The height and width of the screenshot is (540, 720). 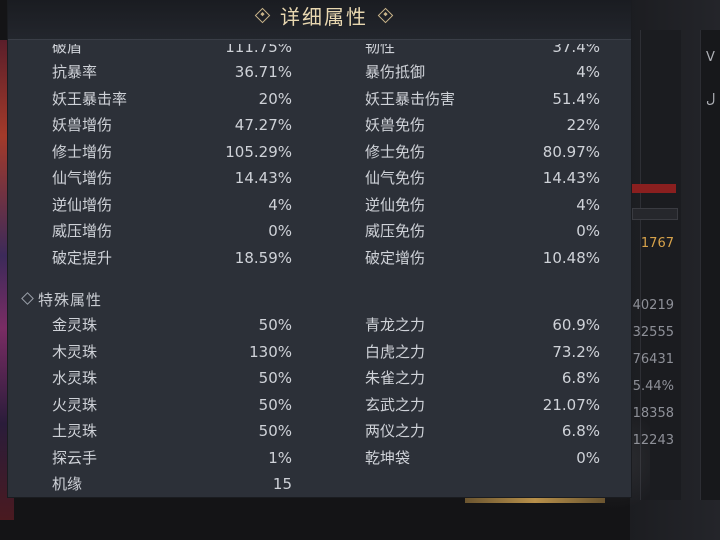 What do you see at coordinates (571, 152) in the screenshot?
I see `attr-value: 80.97%` at bounding box center [571, 152].